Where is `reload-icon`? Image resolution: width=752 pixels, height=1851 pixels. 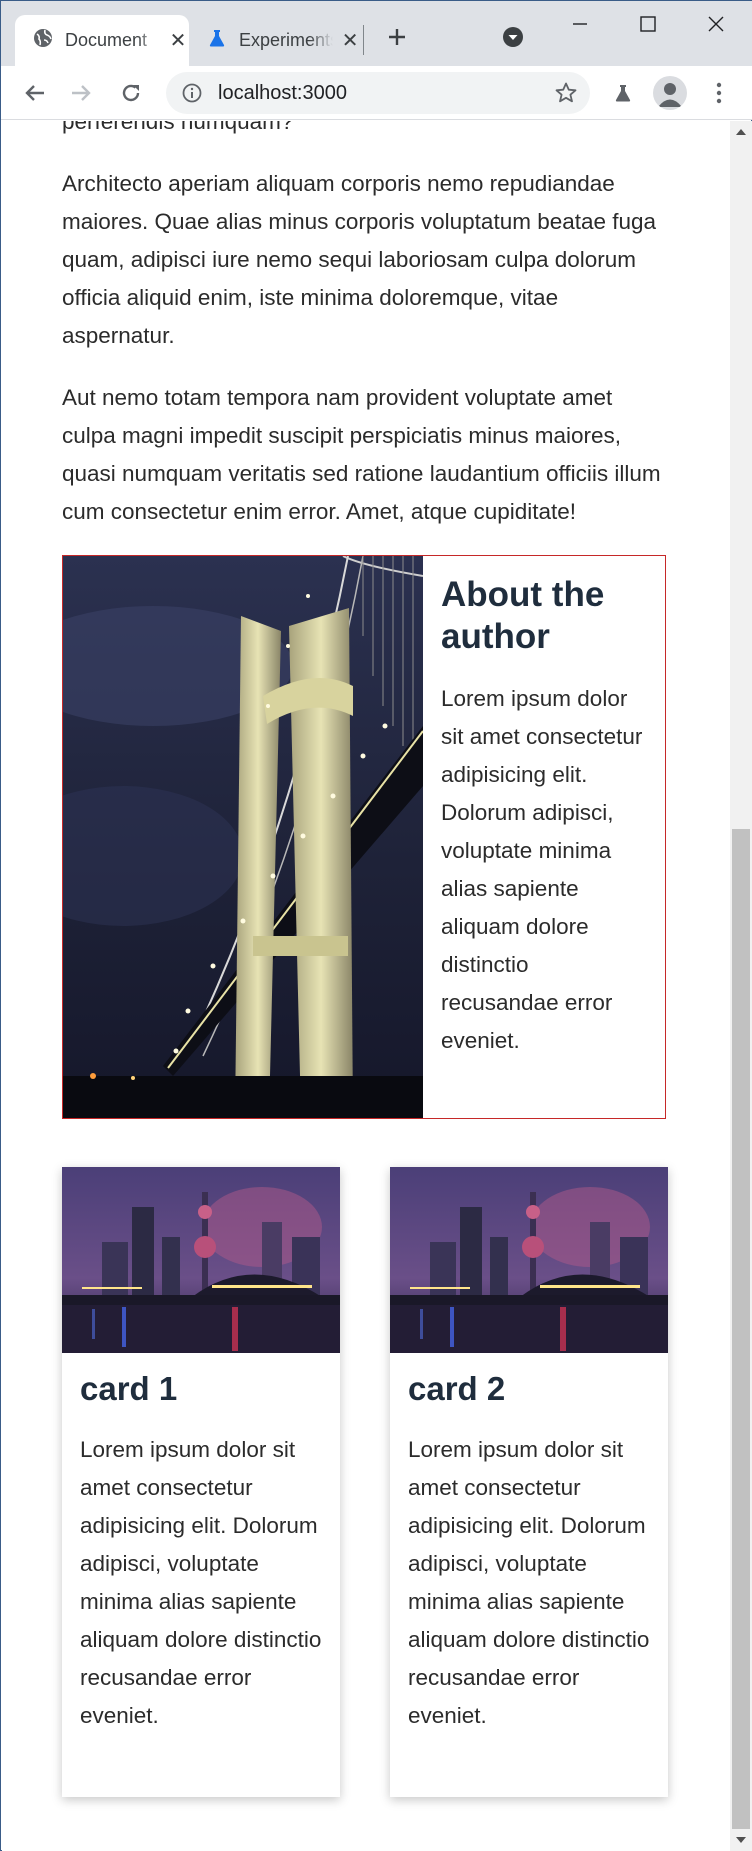 reload-icon is located at coordinates (131, 93).